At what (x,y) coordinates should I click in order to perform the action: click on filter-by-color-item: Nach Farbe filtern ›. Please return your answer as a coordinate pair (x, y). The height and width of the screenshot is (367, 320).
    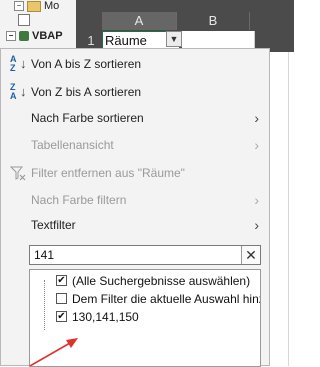
    Looking at the image, I should click on (135, 200).